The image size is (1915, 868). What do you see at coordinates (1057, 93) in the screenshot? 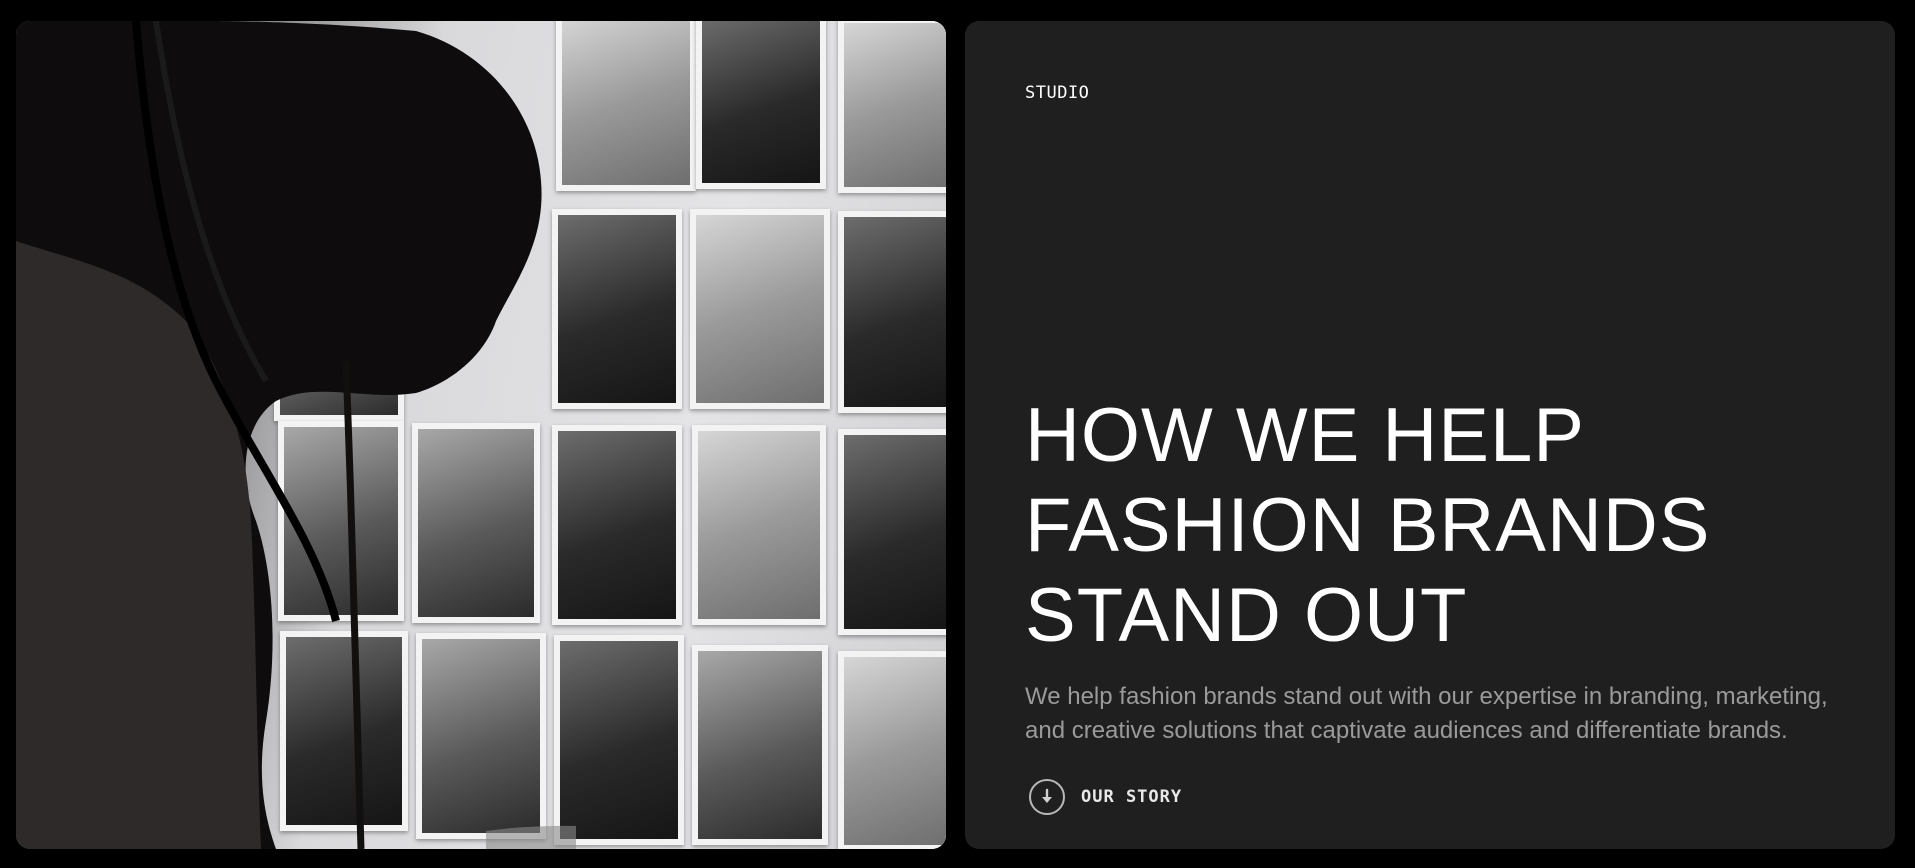
I see `section-label: STUDIO` at bounding box center [1057, 93].